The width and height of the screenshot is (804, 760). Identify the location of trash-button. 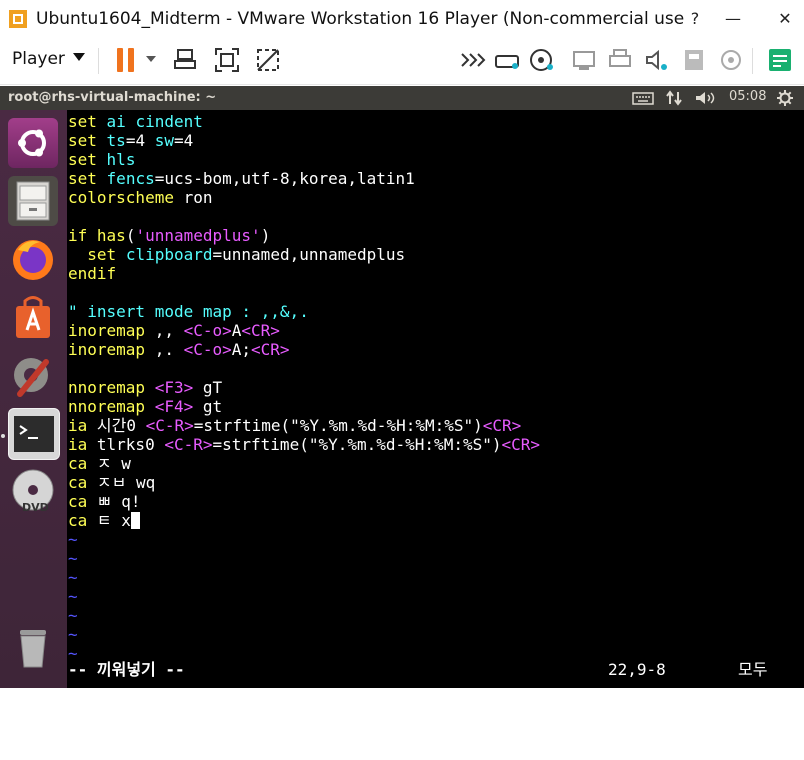
(33, 647).